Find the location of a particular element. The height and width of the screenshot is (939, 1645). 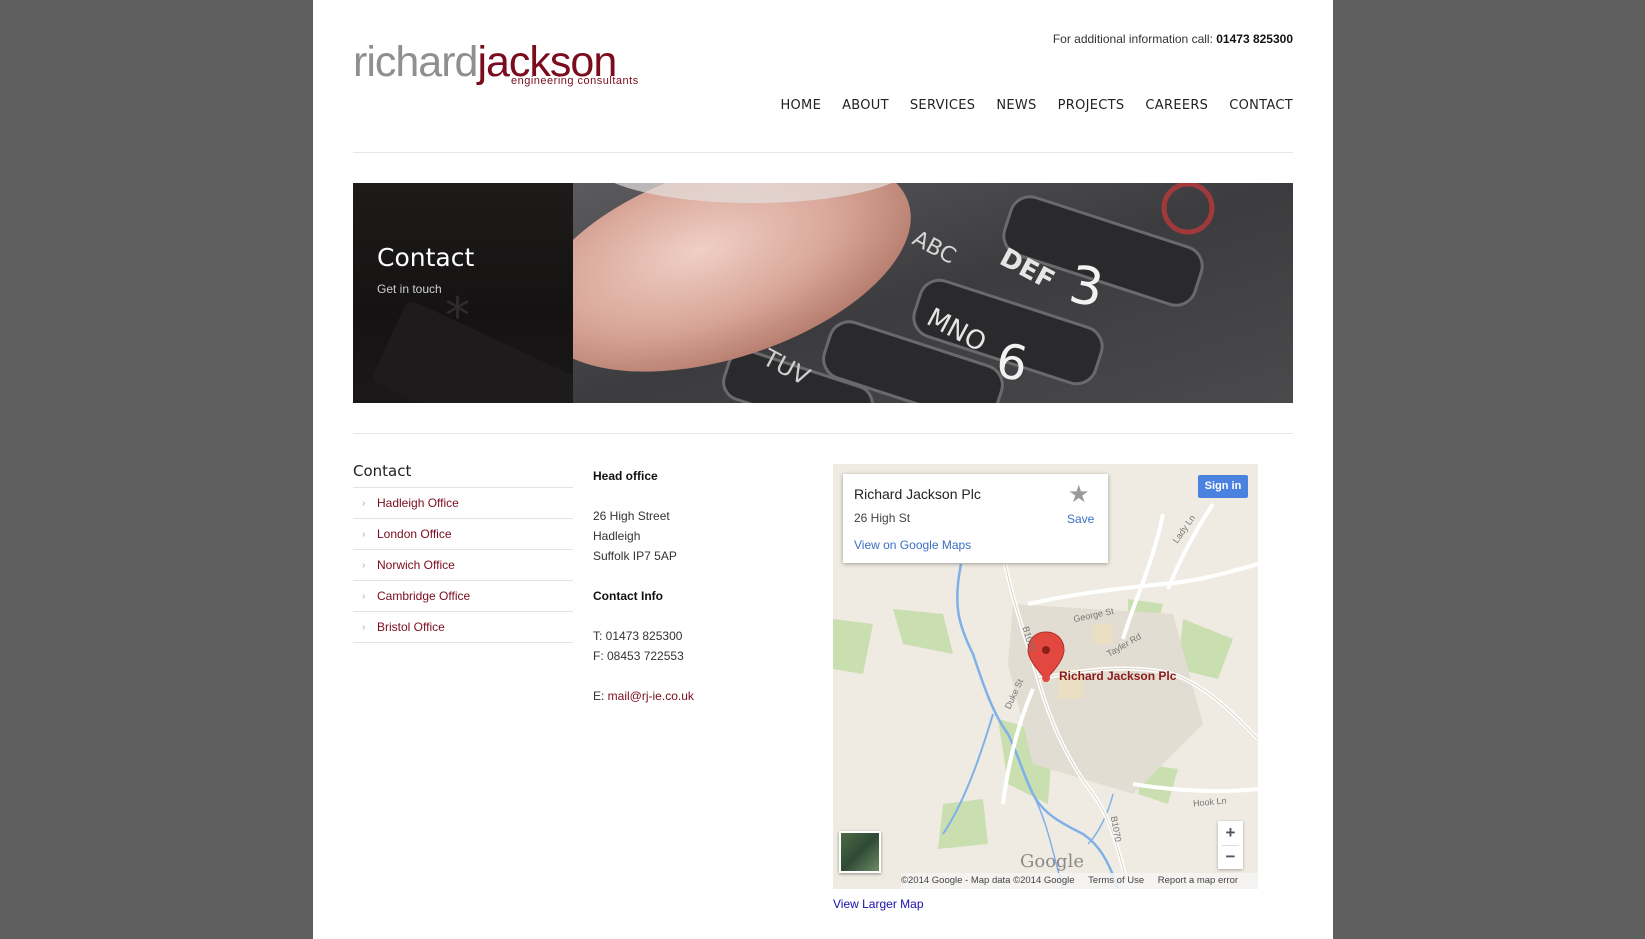

nav-contact: CONTACT is located at coordinates (1261, 105).